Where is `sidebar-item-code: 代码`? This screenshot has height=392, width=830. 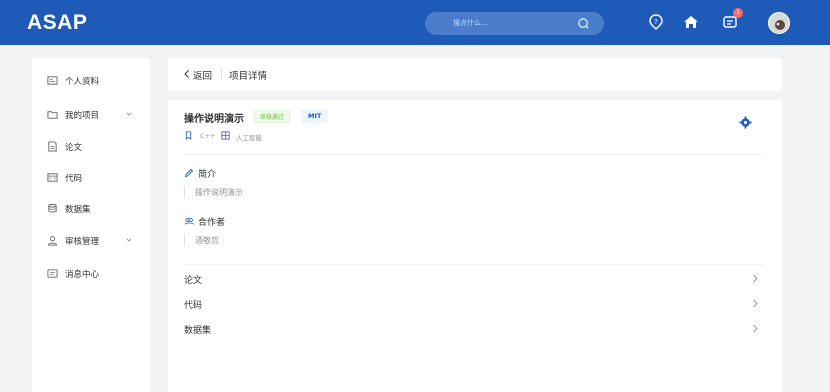
sidebar-item-code: 代码 is located at coordinates (91, 179).